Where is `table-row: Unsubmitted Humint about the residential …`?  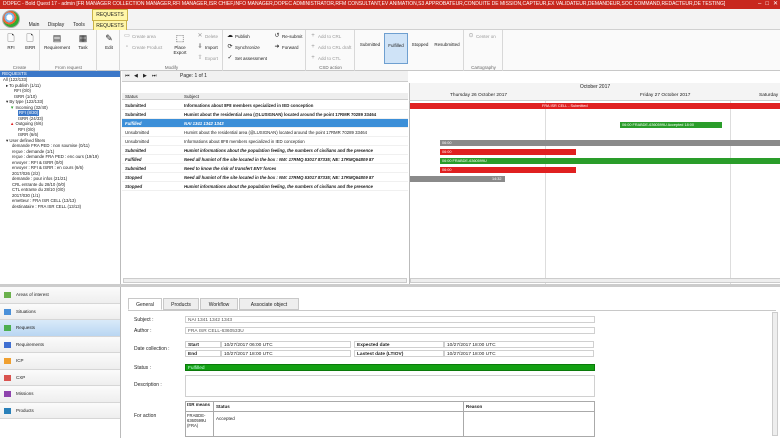
table-row: Unsubmitted Humint about the residential … is located at coordinates (265, 132).